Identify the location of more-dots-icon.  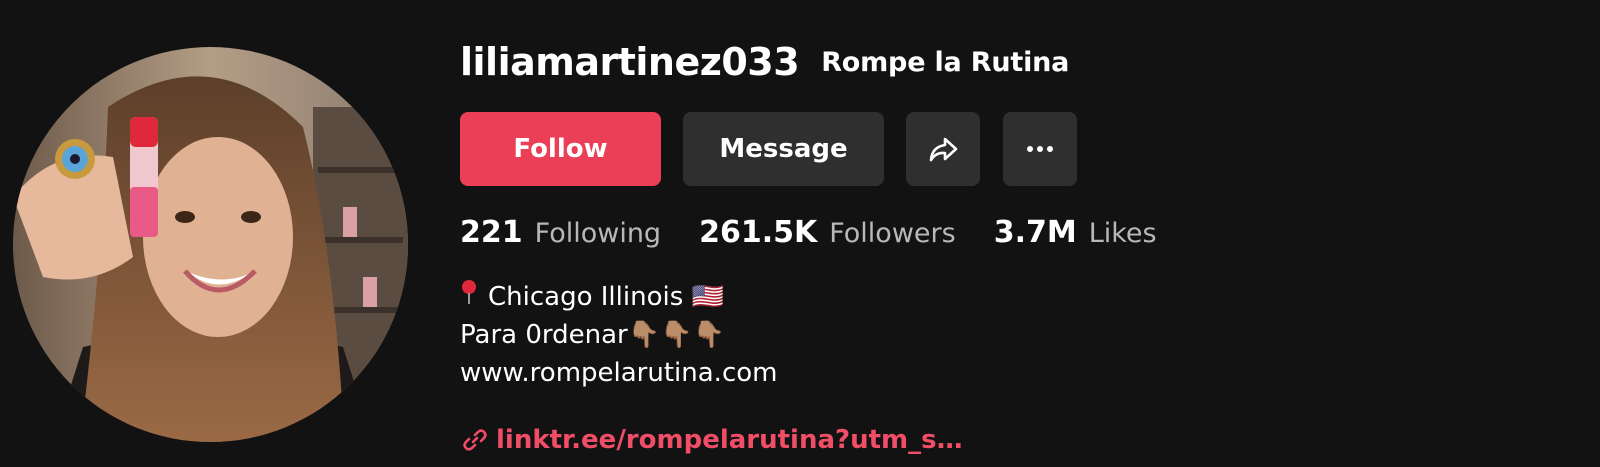
(1040, 149).